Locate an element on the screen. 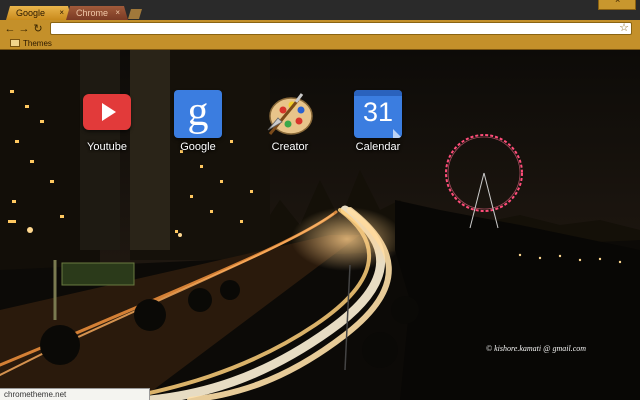 The height and width of the screenshot is (400, 640). app-label: Google is located at coordinates (198, 147).